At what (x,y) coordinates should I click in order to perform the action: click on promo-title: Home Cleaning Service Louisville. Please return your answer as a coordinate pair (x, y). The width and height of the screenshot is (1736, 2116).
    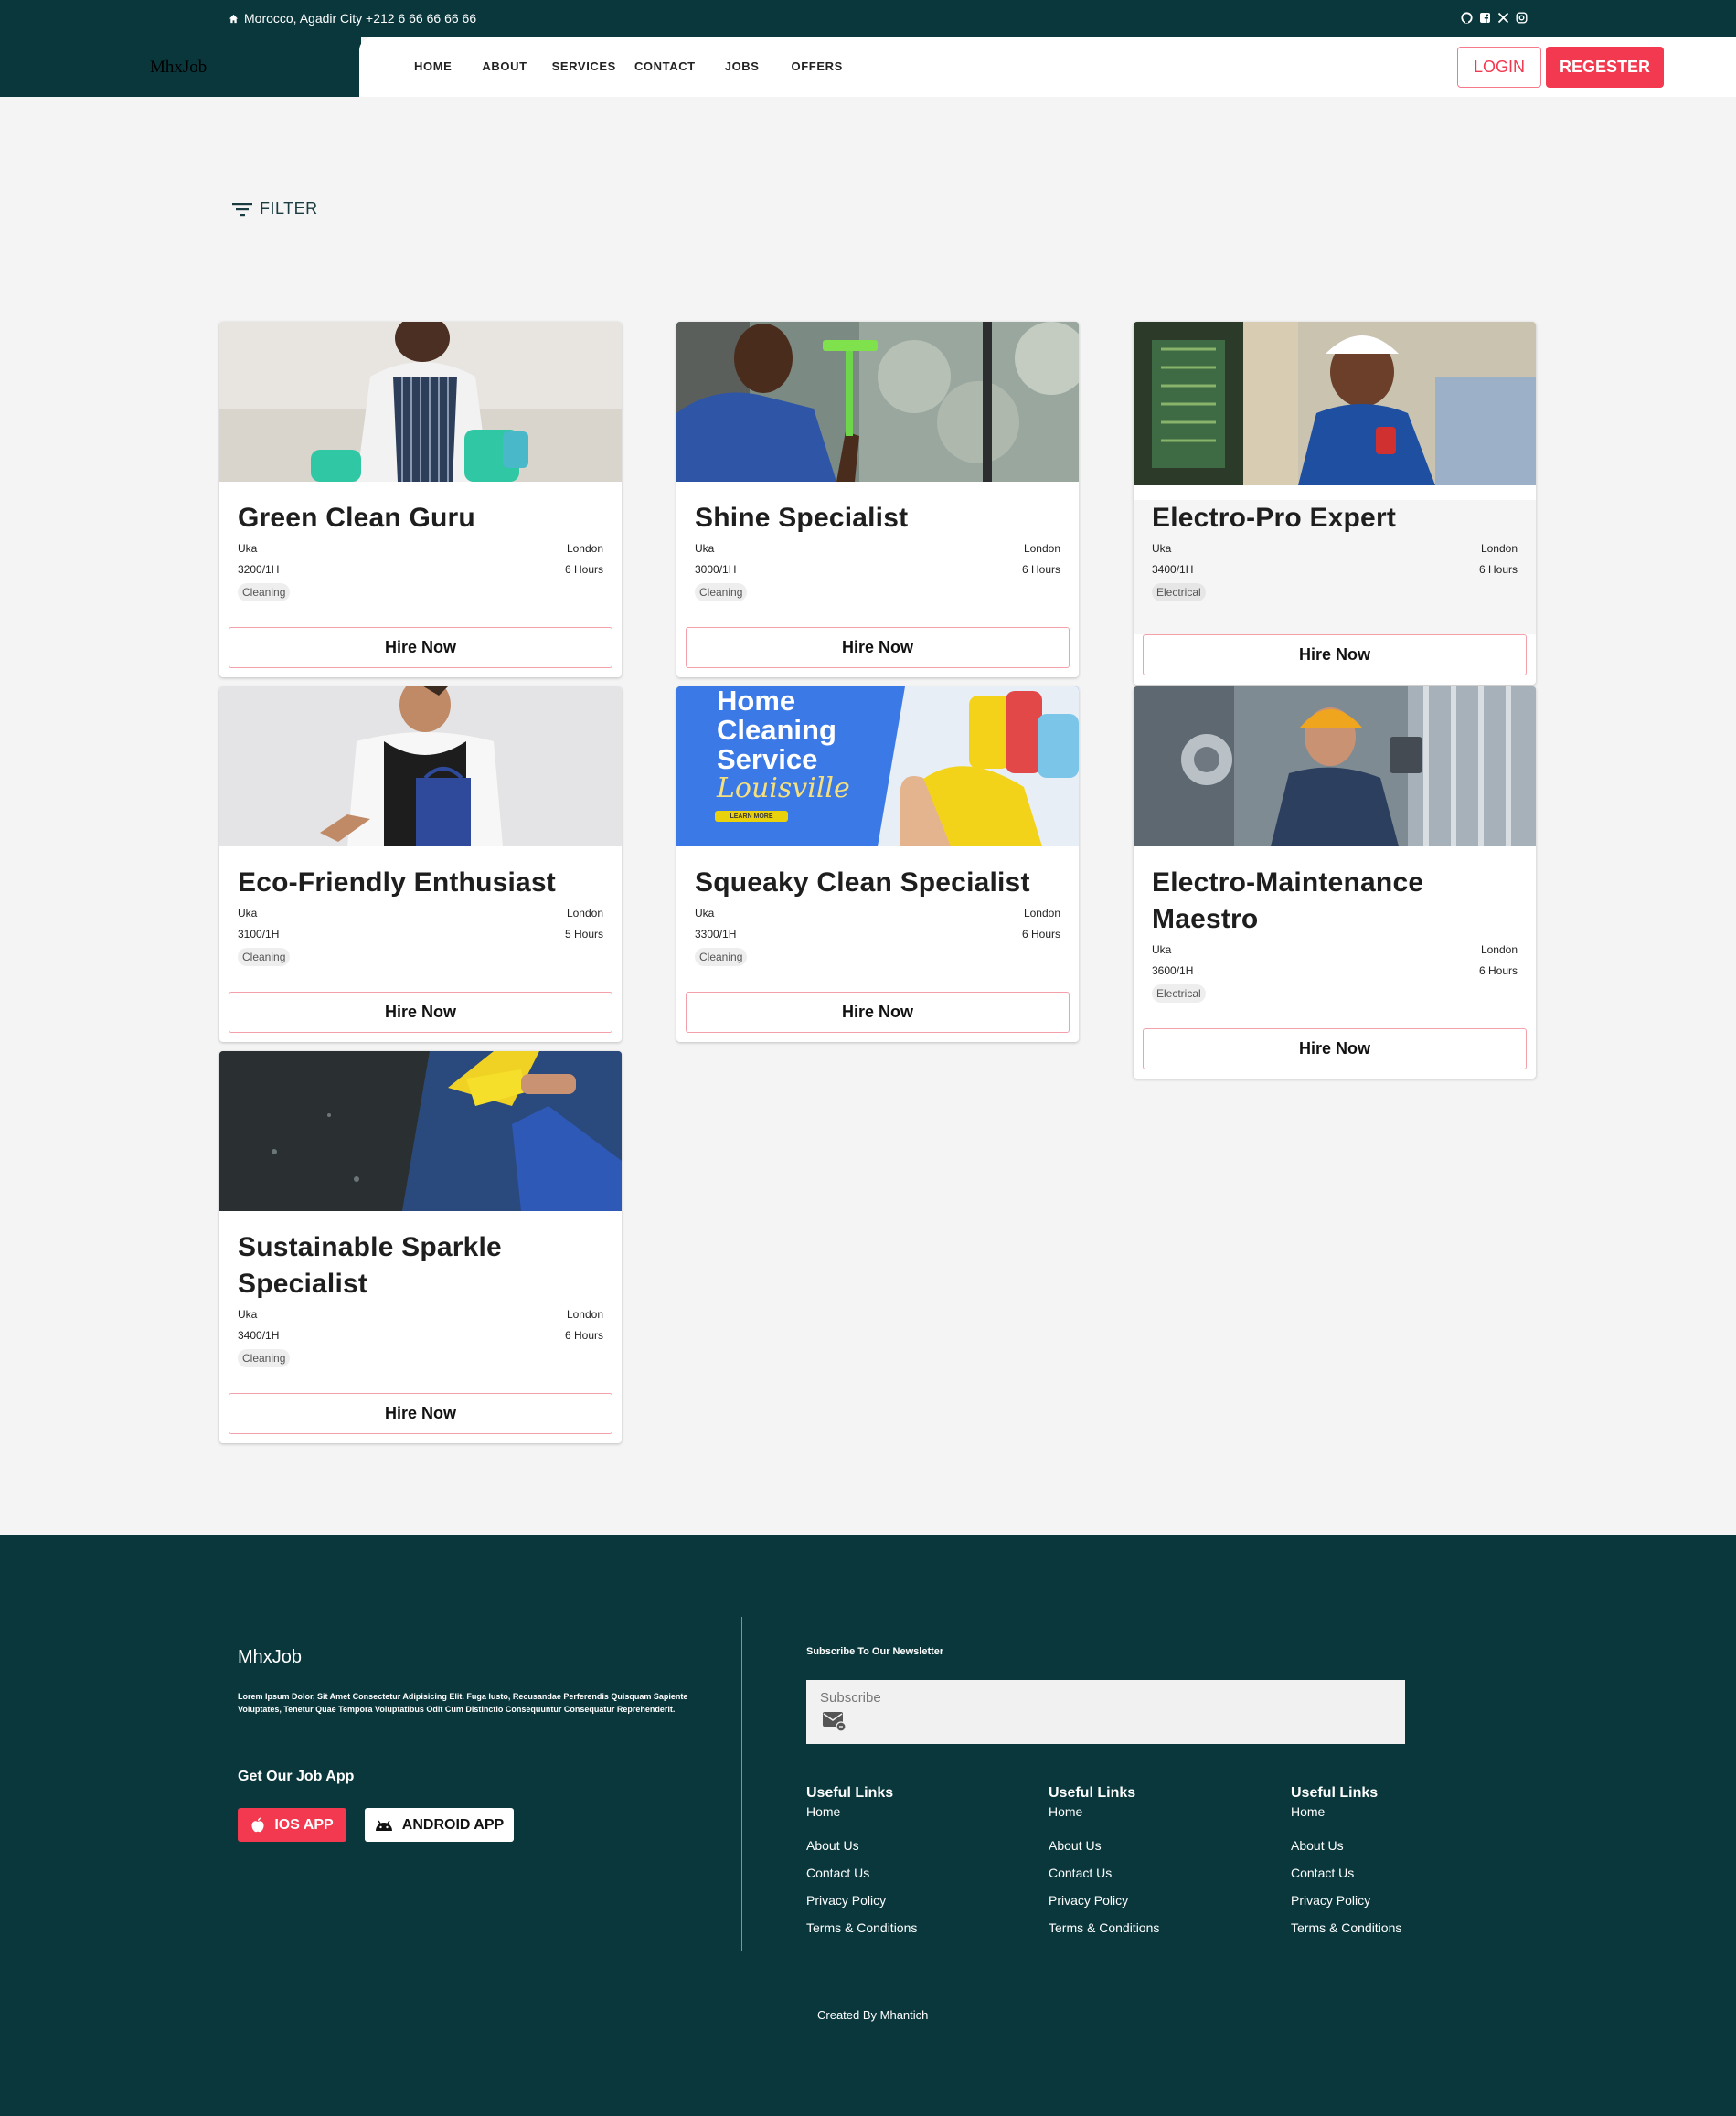
    Looking at the image, I should click on (783, 744).